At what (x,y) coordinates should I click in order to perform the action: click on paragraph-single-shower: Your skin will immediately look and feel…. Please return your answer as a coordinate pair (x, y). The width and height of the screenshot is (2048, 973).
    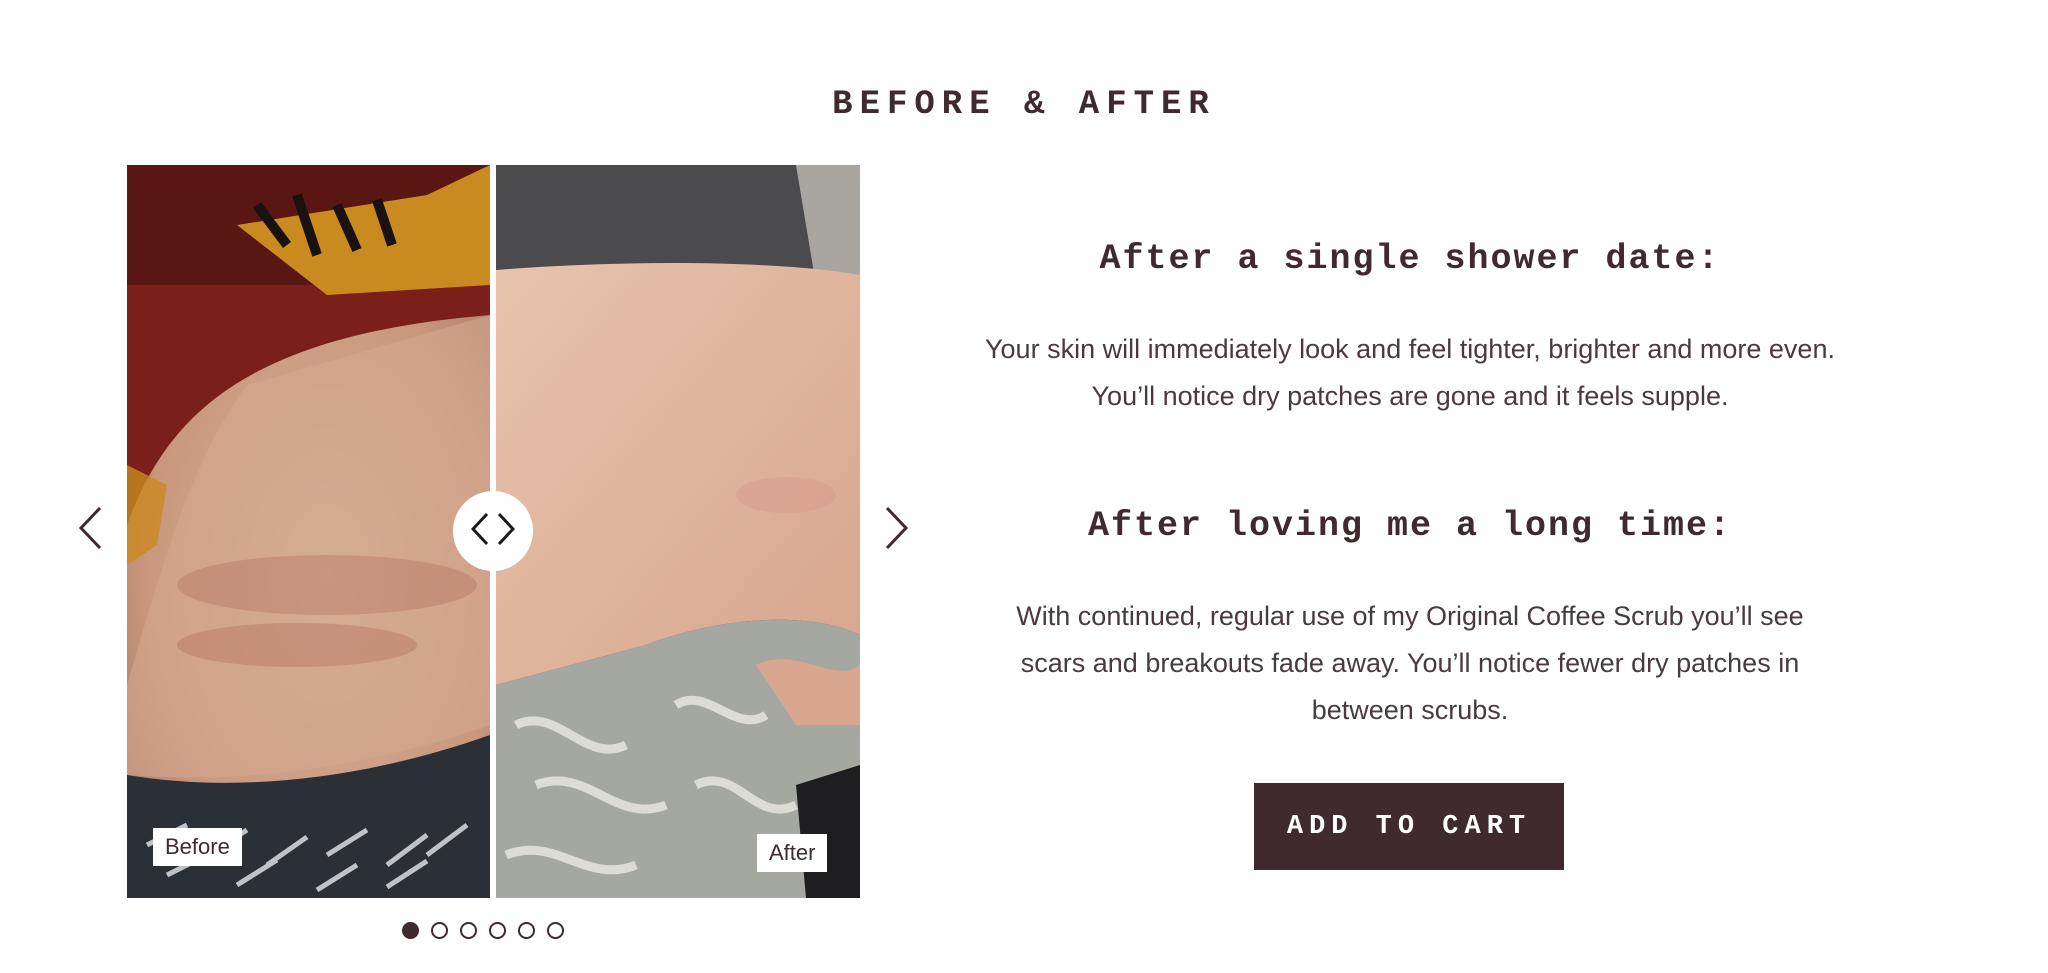
    Looking at the image, I should click on (1410, 372).